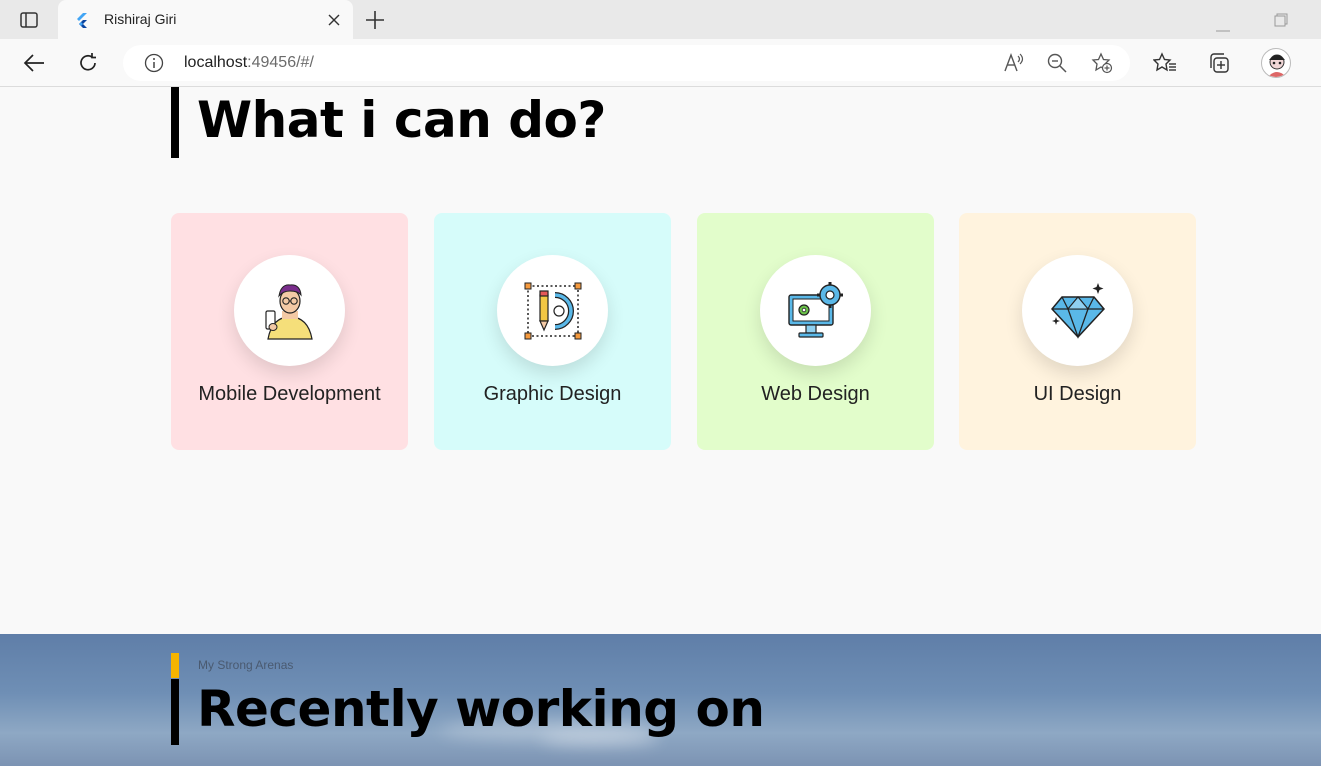  I want to click on read-aloud-icon, so click(1014, 63).